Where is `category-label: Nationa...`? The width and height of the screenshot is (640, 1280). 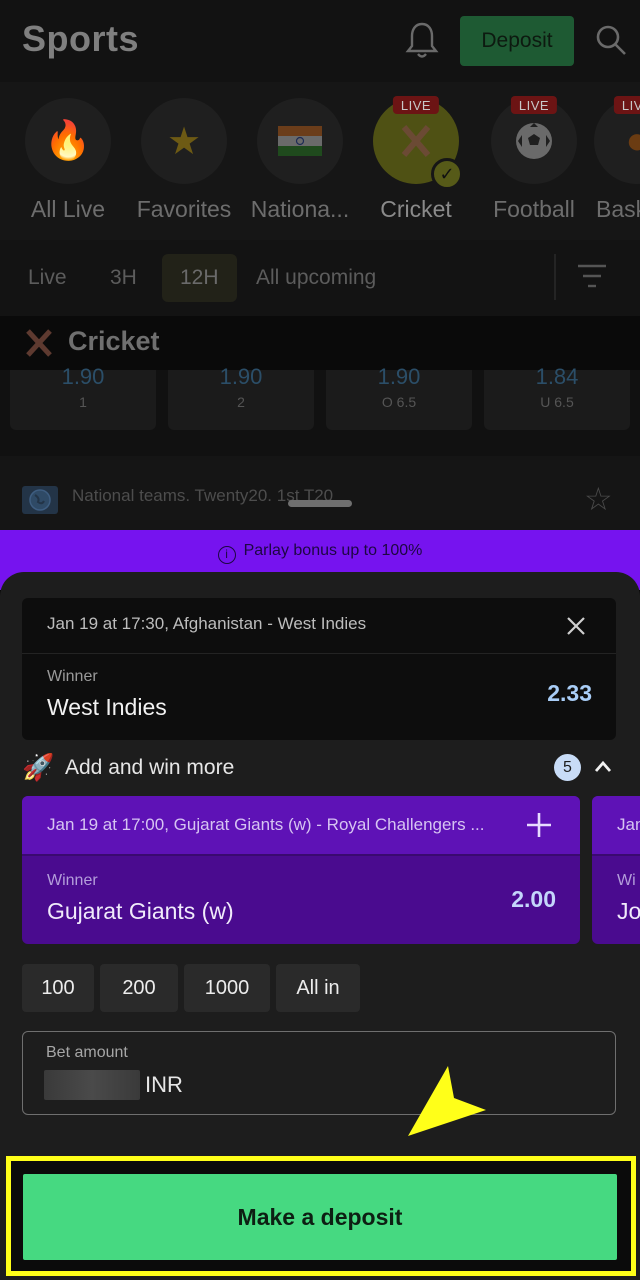 category-label: Nationa... is located at coordinates (300, 209).